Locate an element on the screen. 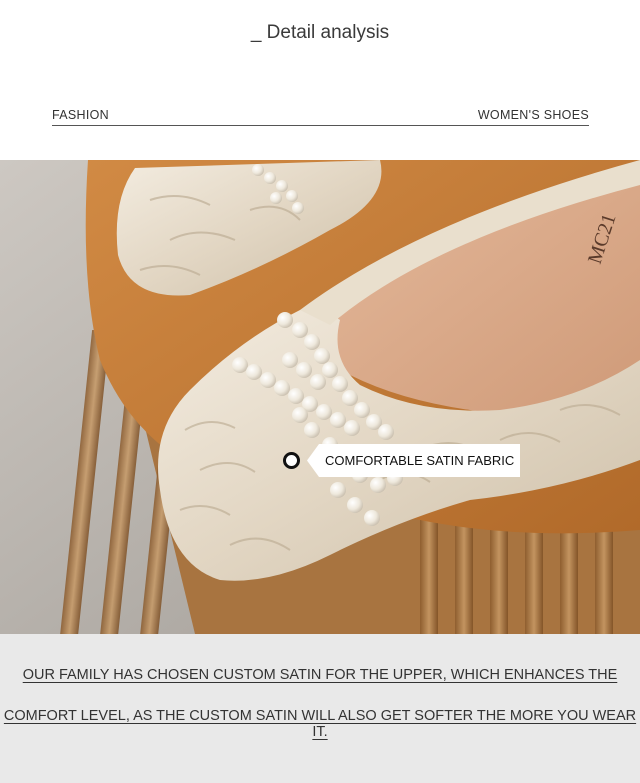 This screenshot has height=783, width=640. callout-label: COMFORTABLE SATIN FABRIC is located at coordinates (414, 460).